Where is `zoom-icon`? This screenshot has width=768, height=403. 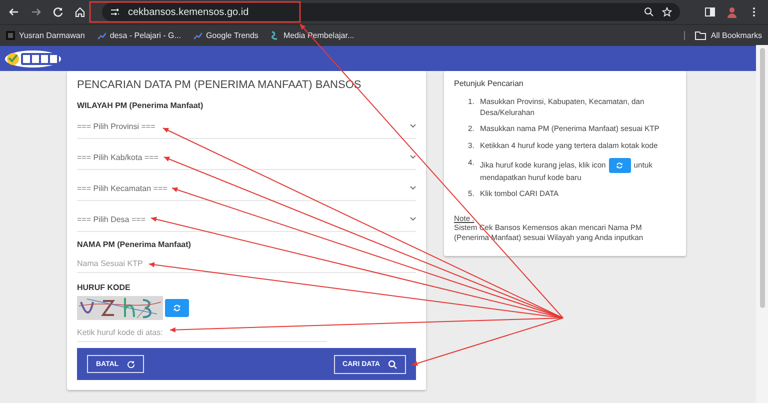 zoom-icon is located at coordinates (649, 12).